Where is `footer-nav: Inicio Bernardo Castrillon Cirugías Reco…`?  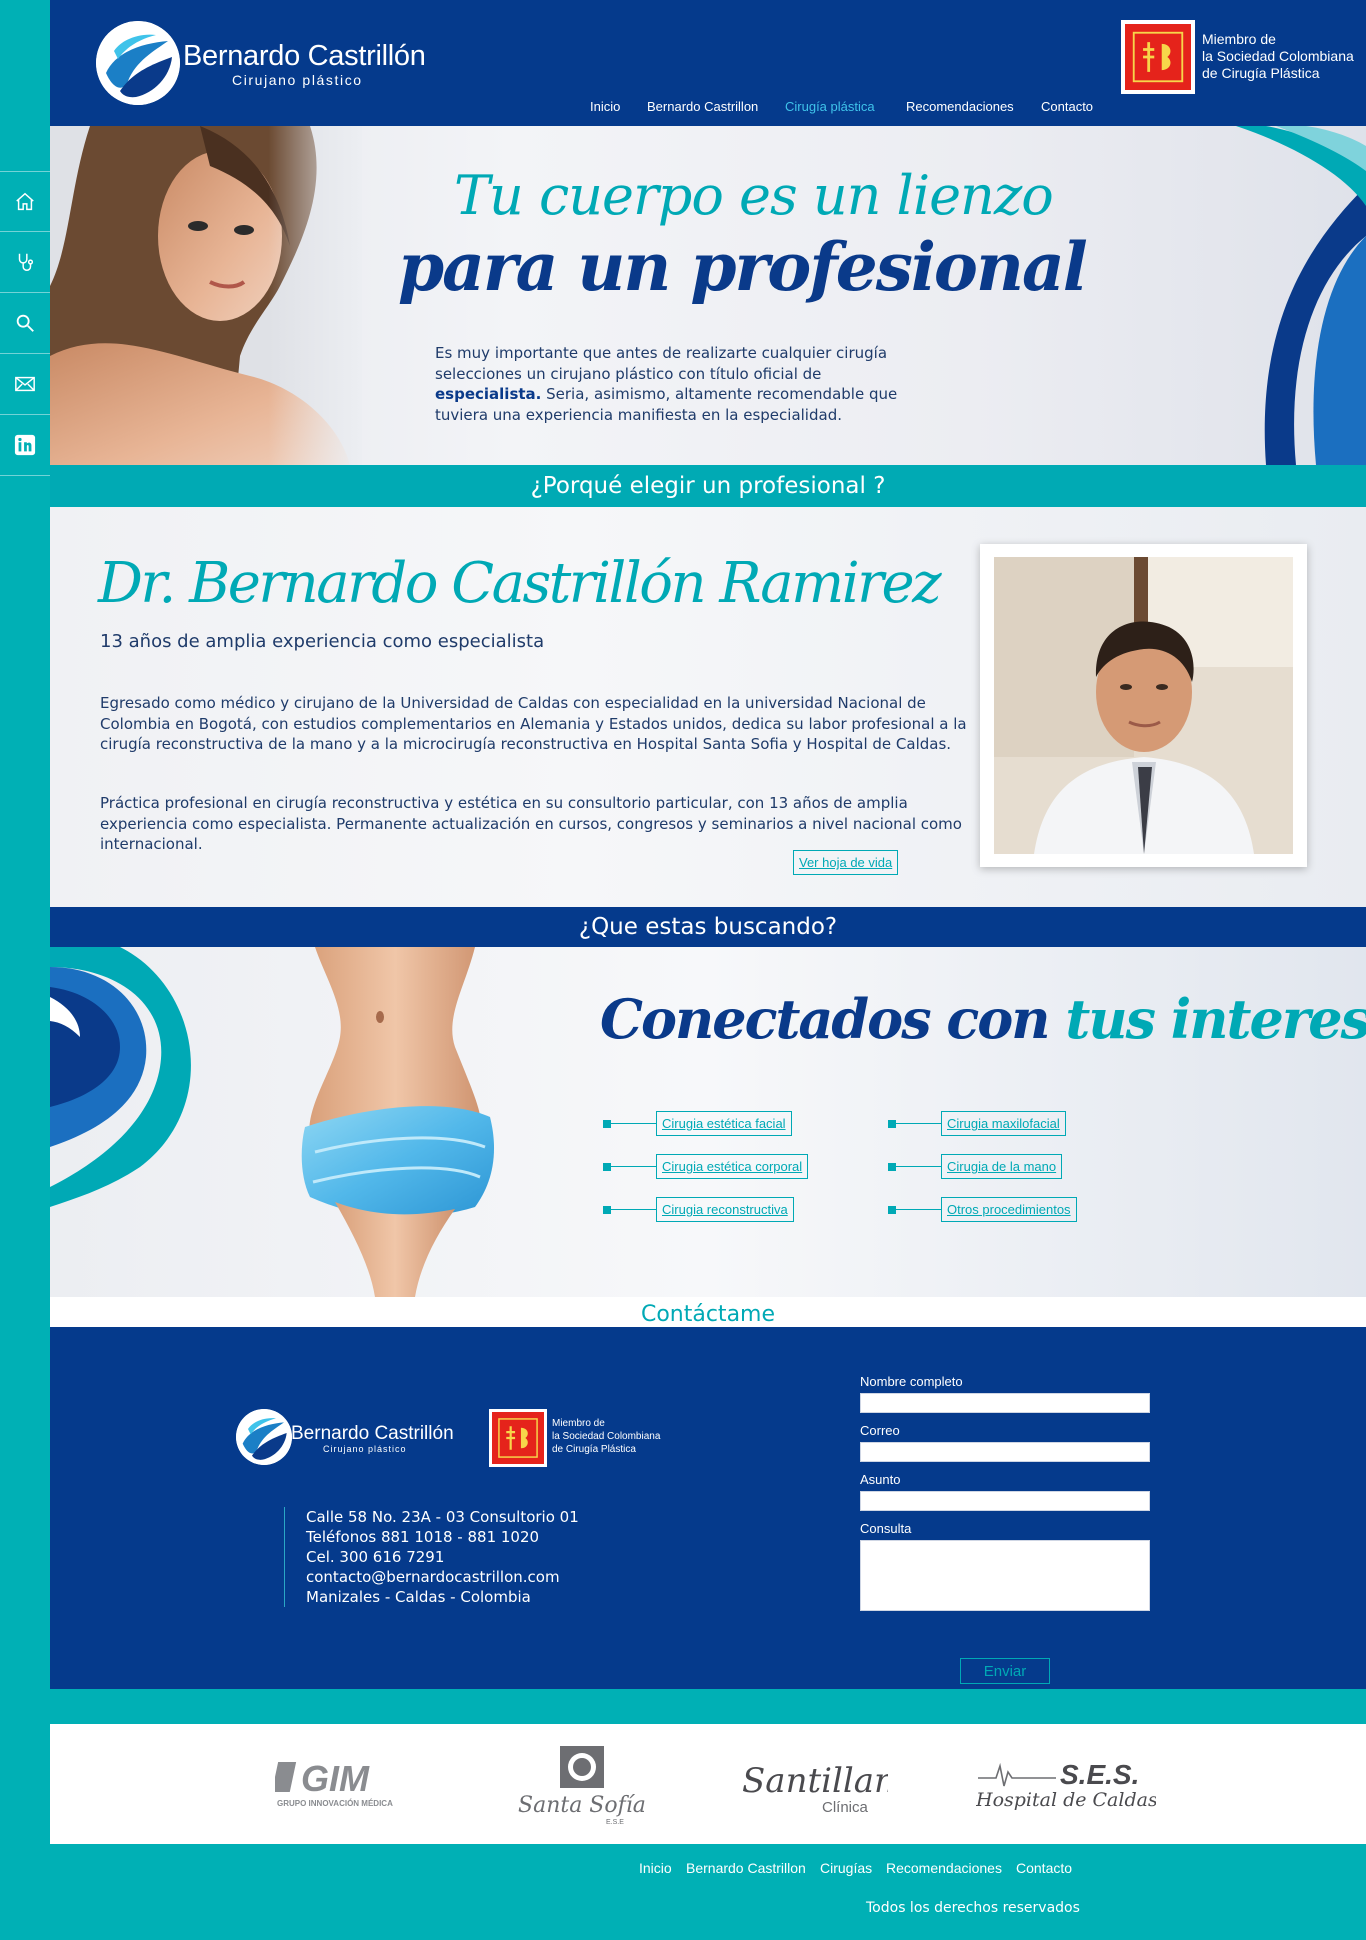 footer-nav: Inicio Bernardo Castrillon Cirugías Reco… is located at coordinates (708, 1869).